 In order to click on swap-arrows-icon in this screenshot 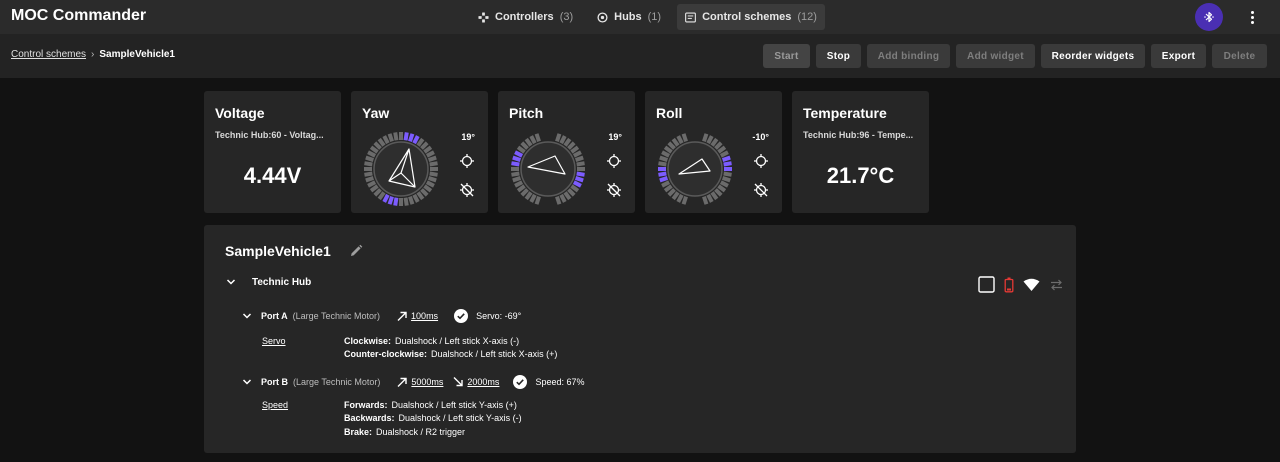, I will do `click(1056, 285)`.